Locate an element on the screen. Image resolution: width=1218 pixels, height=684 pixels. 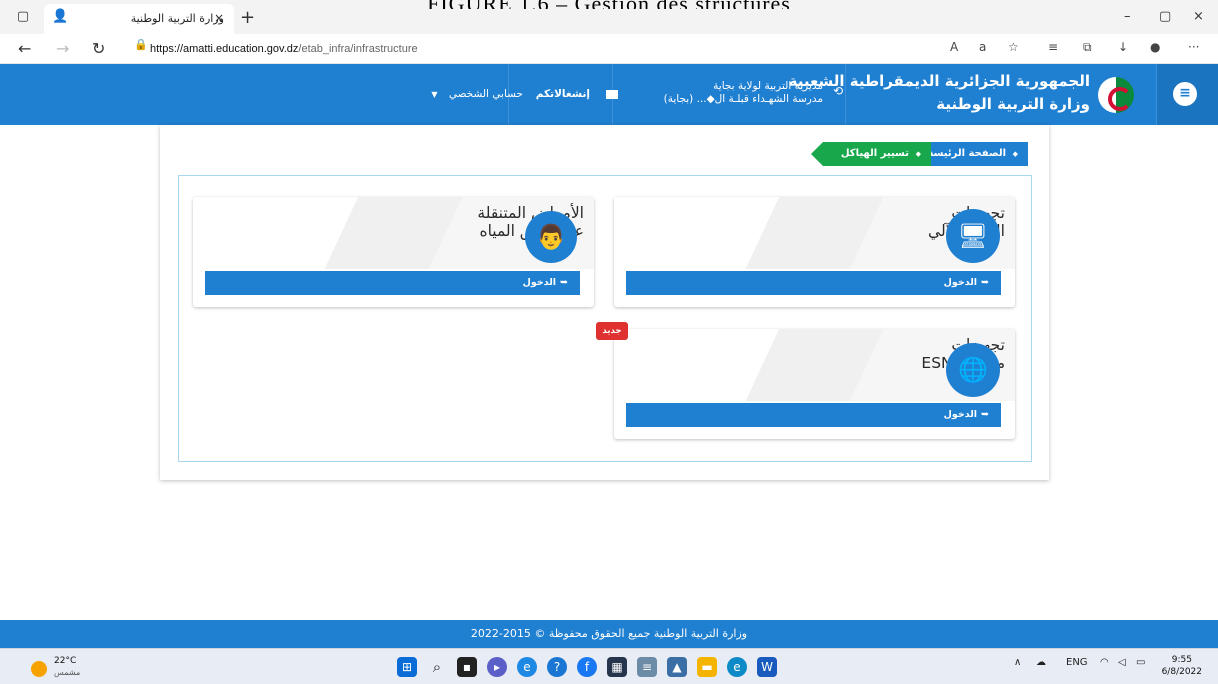
header-divider is located at coordinates (845, 94).